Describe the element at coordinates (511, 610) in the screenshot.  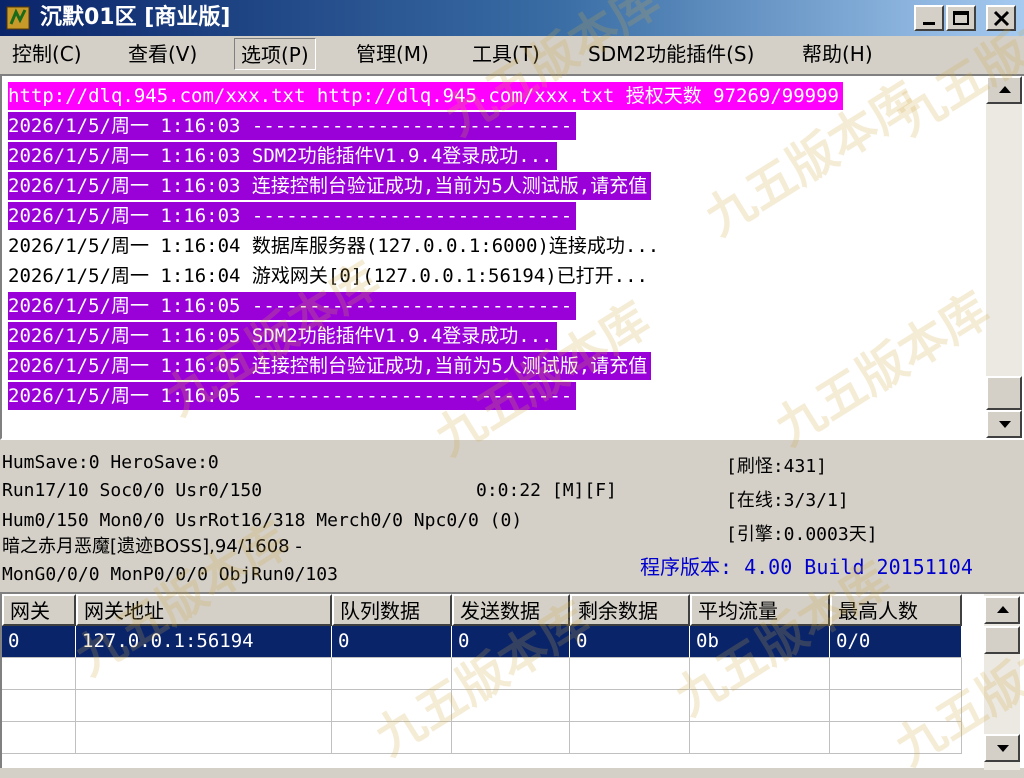
I see `col-header-sent: 发送数据` at that location.